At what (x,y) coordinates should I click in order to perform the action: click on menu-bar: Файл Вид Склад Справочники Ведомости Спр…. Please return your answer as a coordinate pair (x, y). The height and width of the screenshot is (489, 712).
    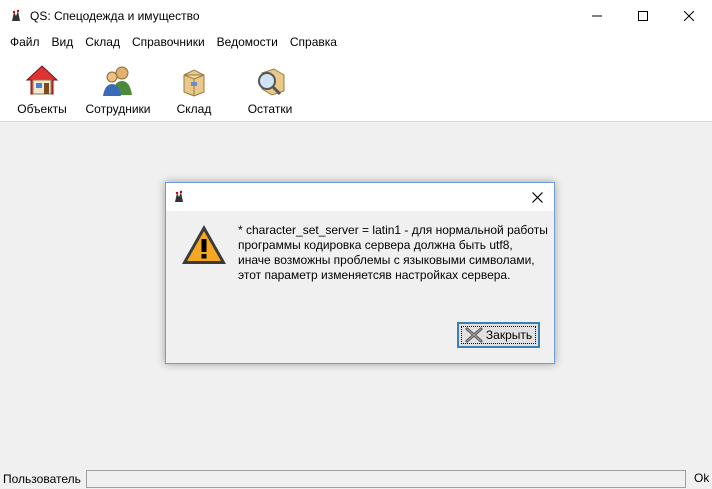
    Looking at the image, I should click on (356, 42).